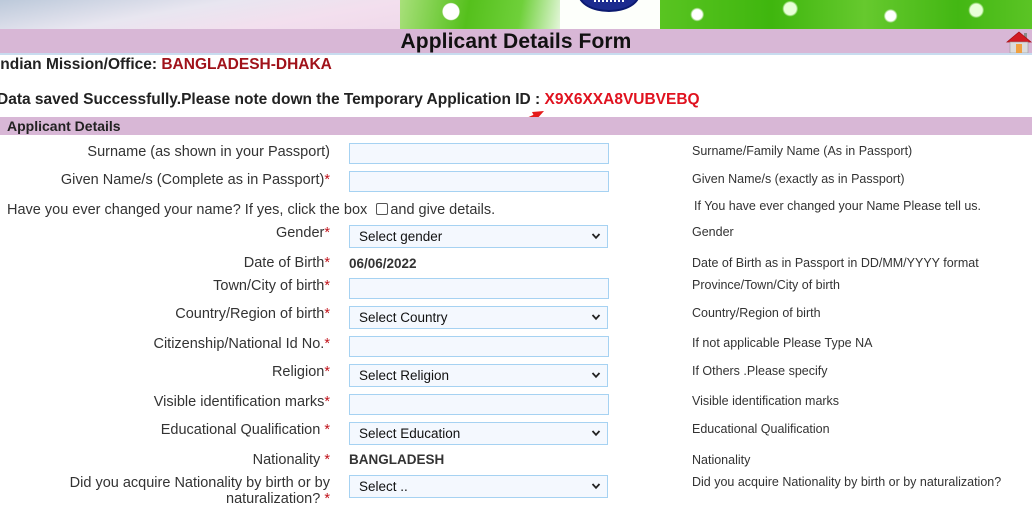 The image size is (1032, 513). I want to click on national-id-input, so click(479, 346).